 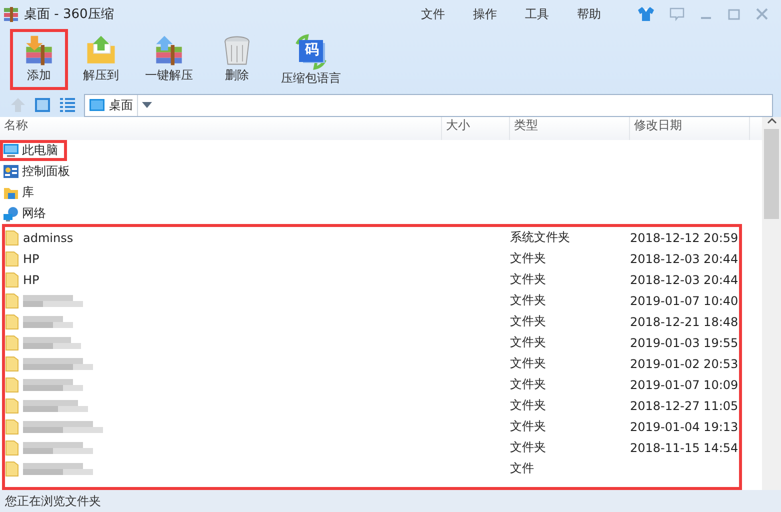 What do you see at coordinates (476, 128) in the screenshot?
I see `column-header: 大小` at bounding box center [476, 128].